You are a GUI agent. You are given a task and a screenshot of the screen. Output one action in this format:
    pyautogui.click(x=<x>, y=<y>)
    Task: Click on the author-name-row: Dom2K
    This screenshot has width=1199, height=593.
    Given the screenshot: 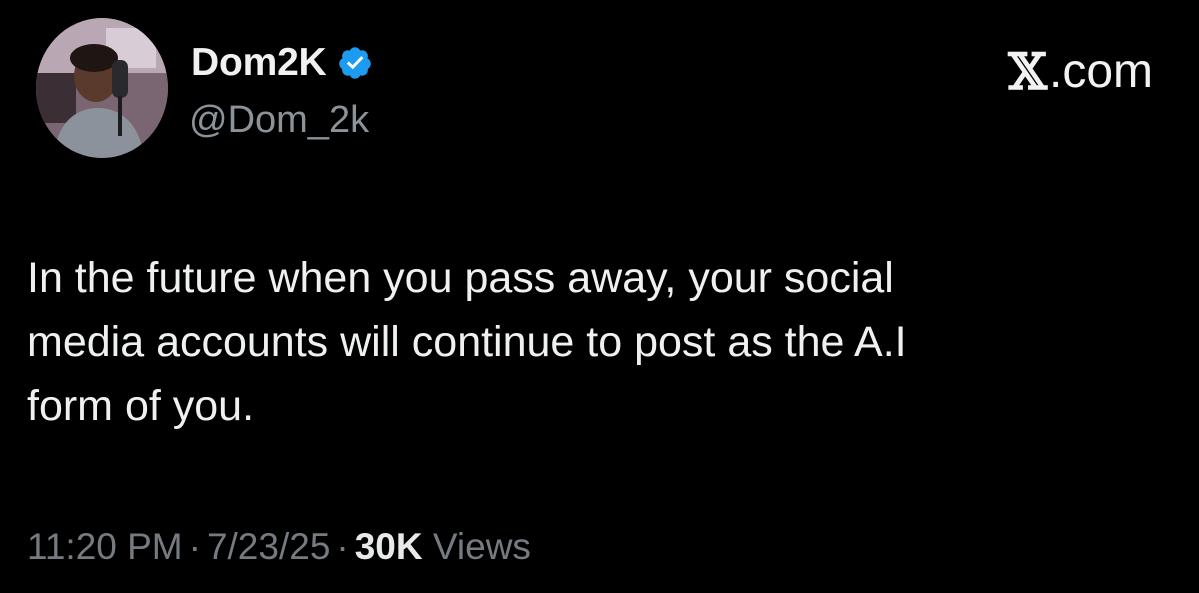 What is the action you would take?
    pyautogui.click(x=282, y=63)
    